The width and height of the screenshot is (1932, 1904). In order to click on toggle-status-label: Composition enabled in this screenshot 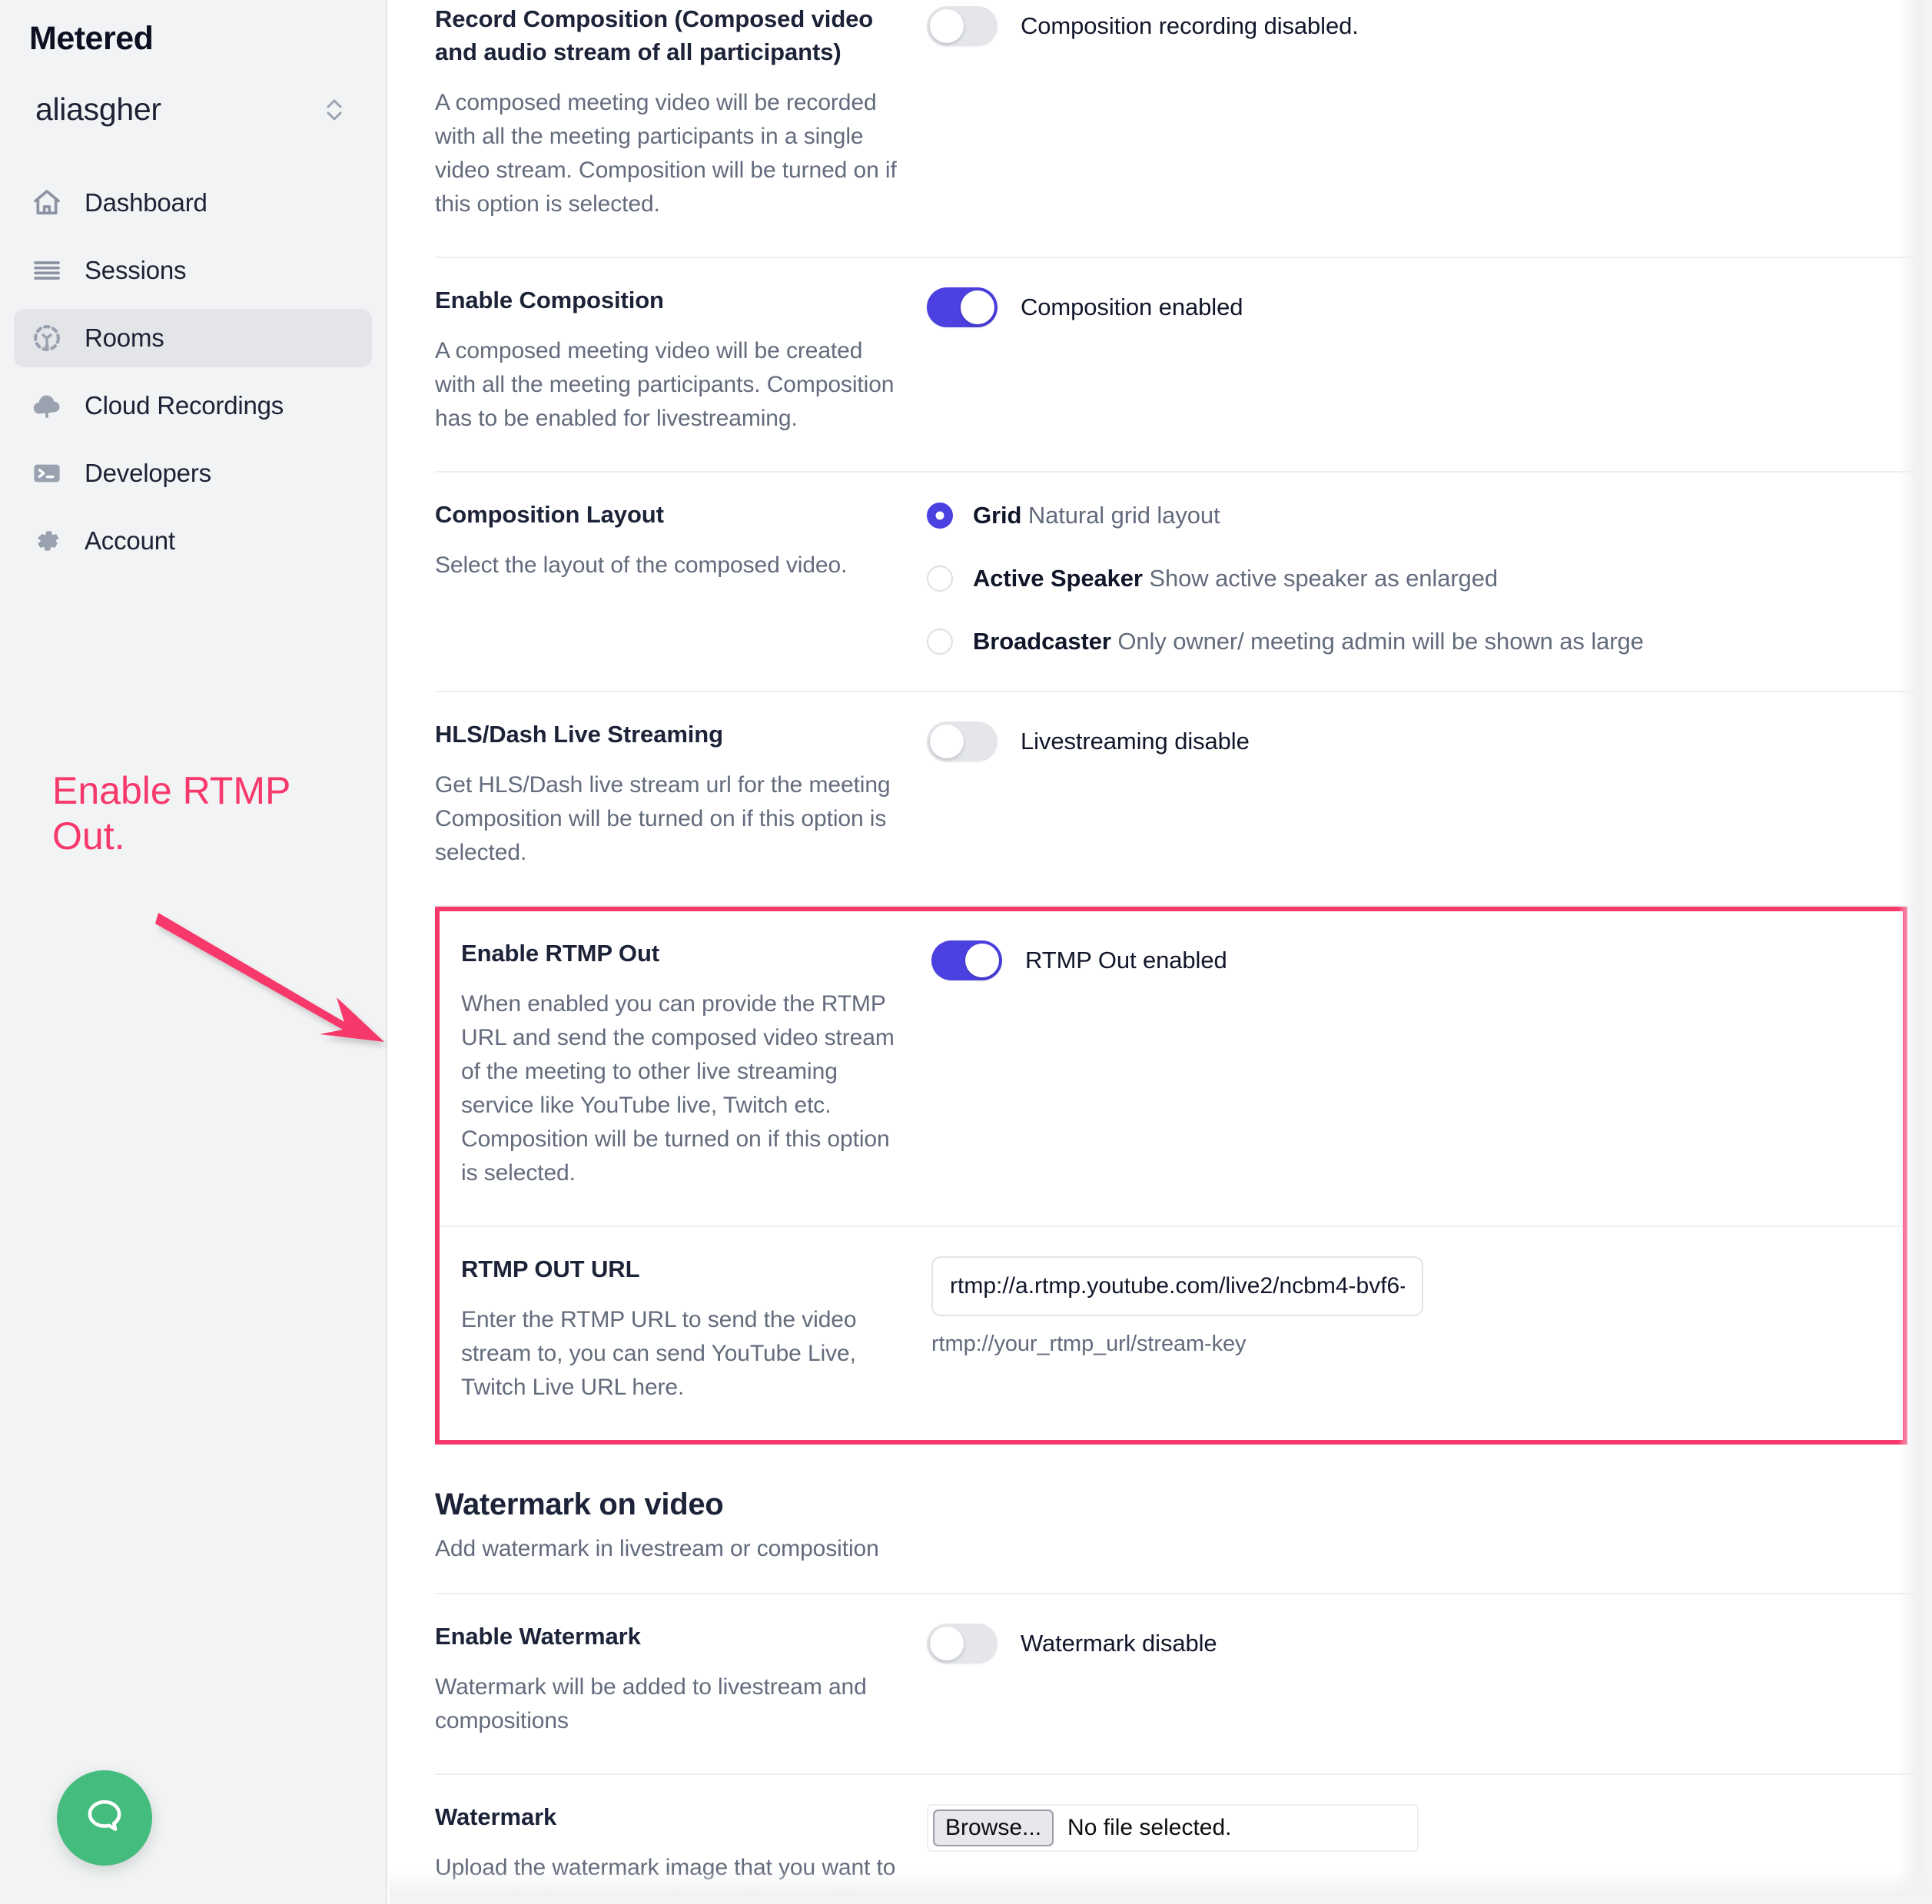, I will do `click(1132, 307)`.